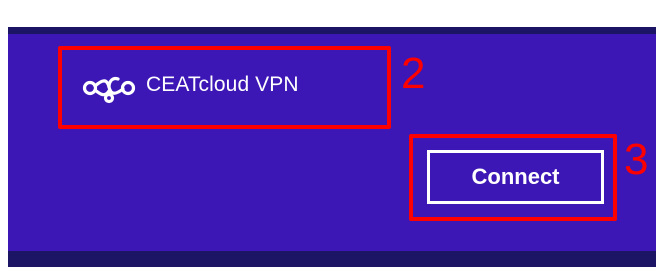 This screenshot has height=267, width=664. I want to click on panel-bottom-border, so click(332, 259).